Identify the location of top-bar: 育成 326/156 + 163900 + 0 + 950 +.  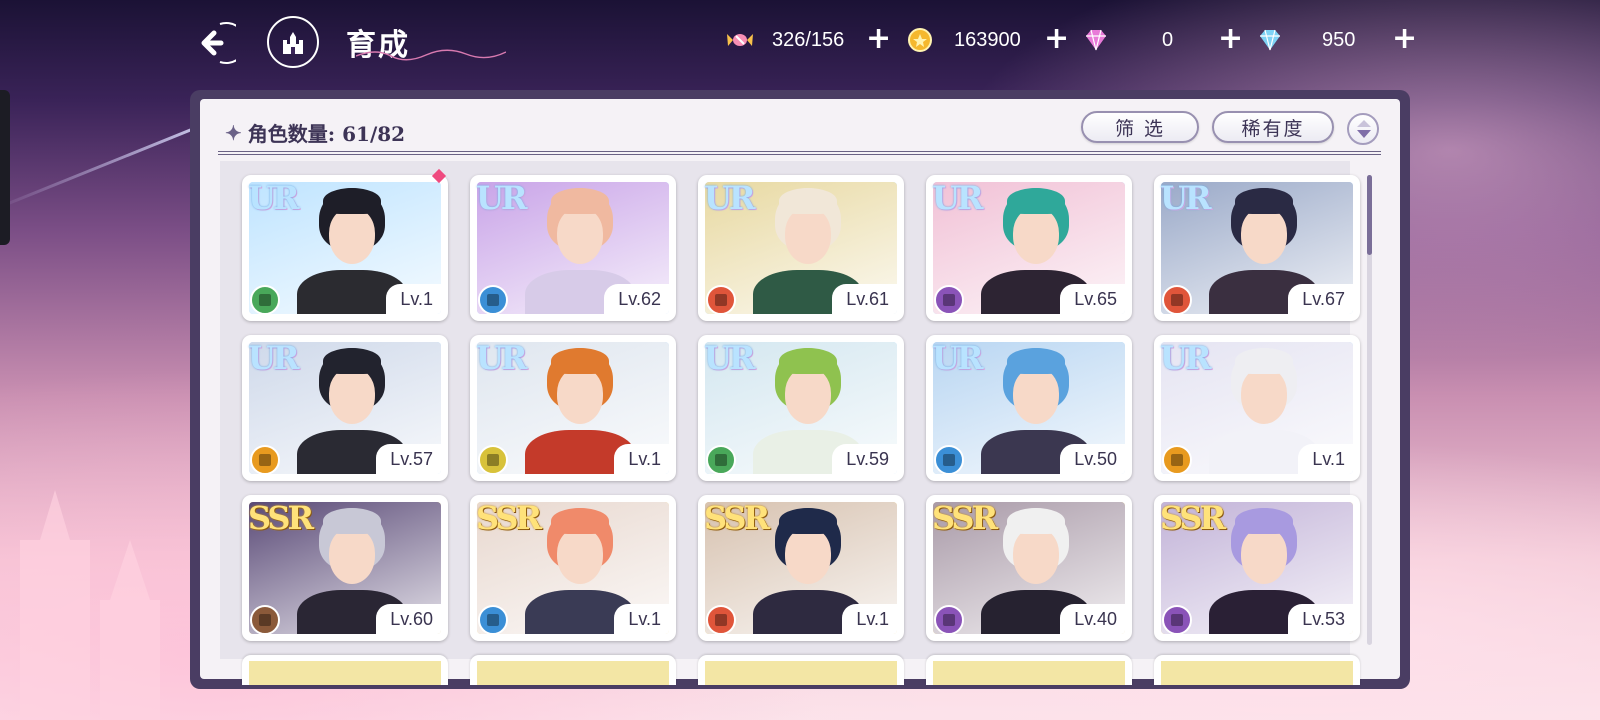
(800, 41).